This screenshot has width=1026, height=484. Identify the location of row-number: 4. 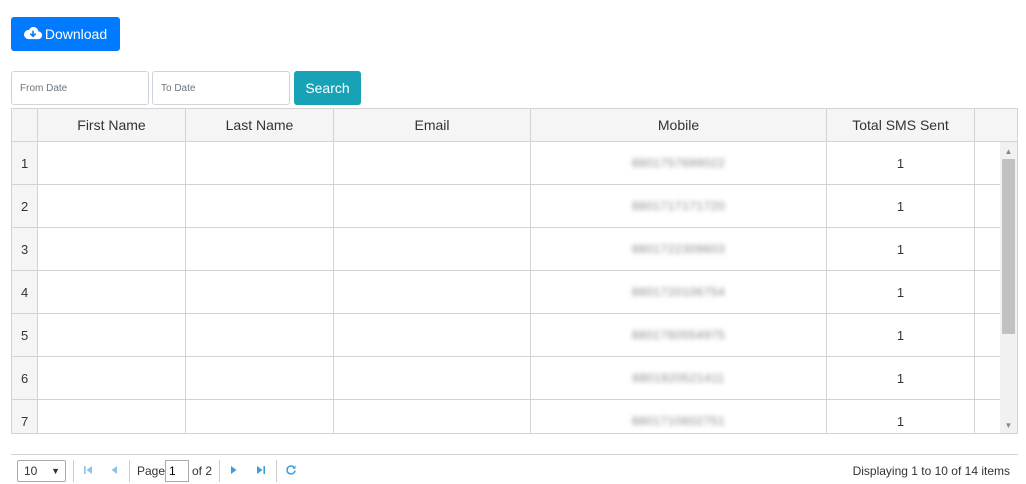
(25, 292).